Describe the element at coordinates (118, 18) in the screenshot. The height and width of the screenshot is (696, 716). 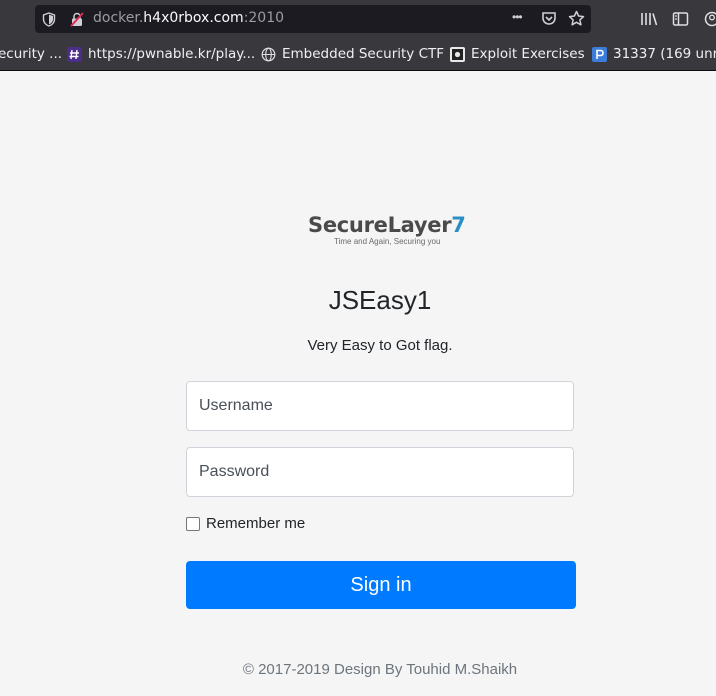
I see `url-prefix: docker.` at that location.